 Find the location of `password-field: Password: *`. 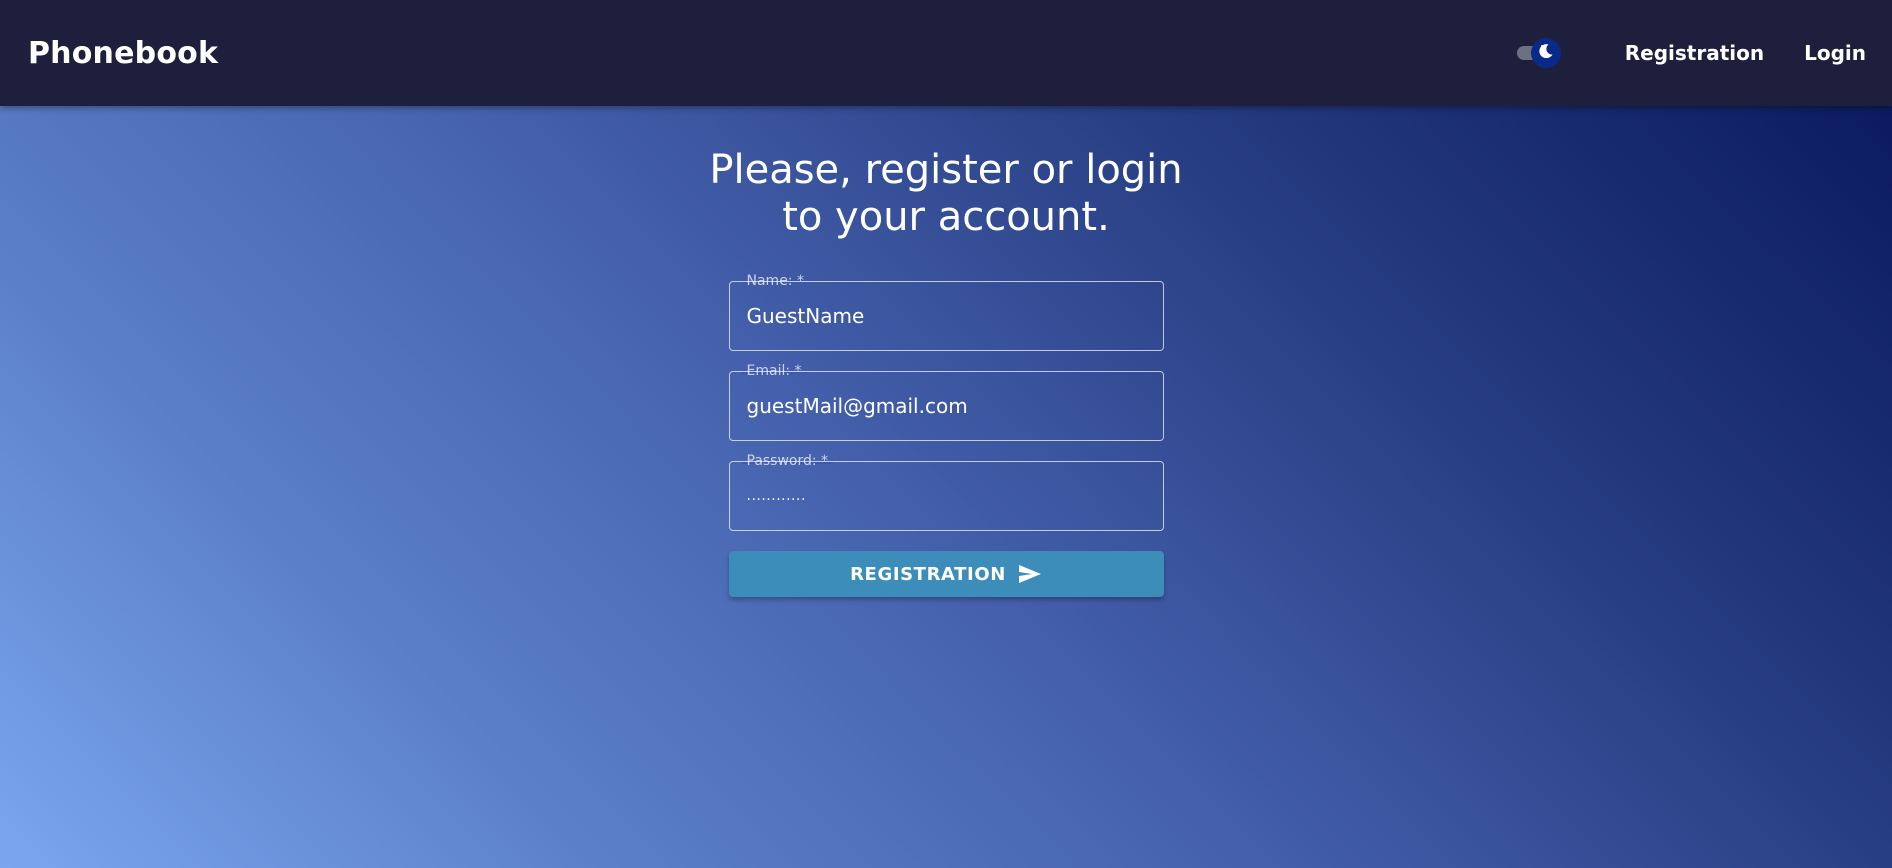

password-field: Password: * is located at coordinates (946, 492).